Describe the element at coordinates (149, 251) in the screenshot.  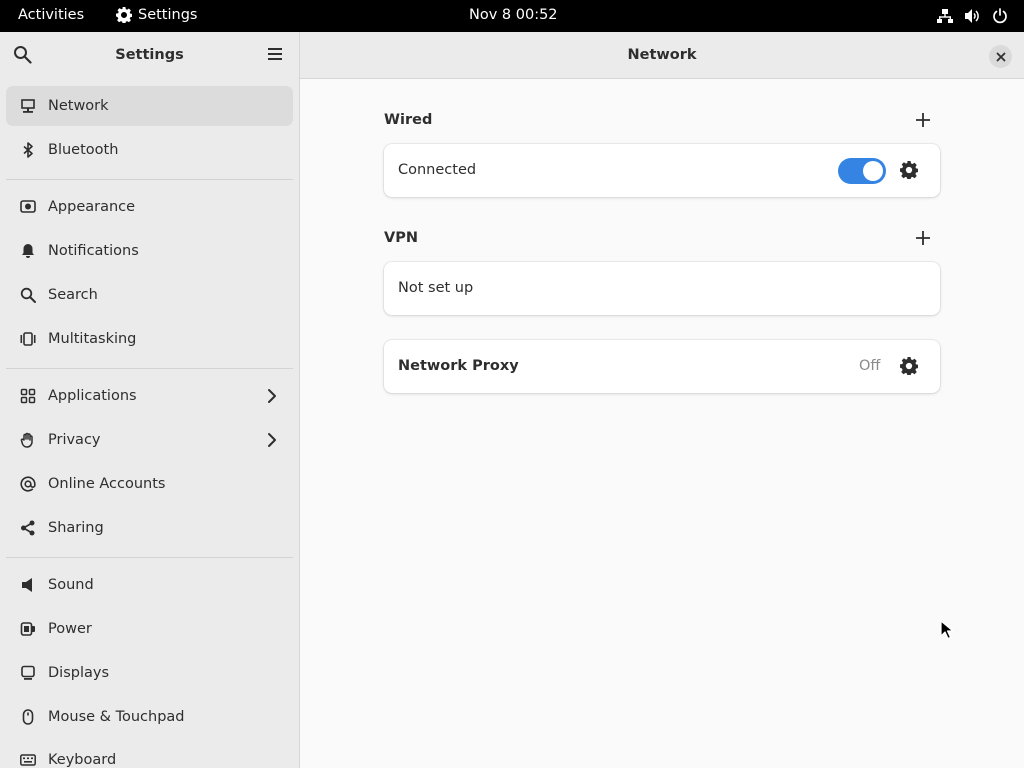
I see `sidebar-item-notifications: Notifications` at that location.